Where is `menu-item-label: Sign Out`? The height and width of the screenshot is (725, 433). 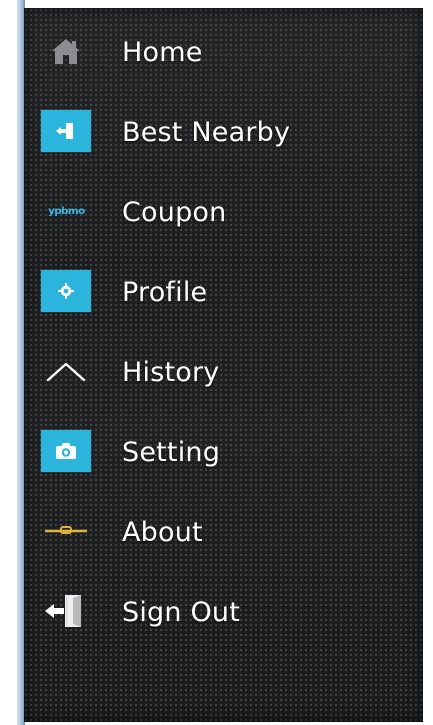
menu-item-label: Sign Out is located at coordinates (181, 612).